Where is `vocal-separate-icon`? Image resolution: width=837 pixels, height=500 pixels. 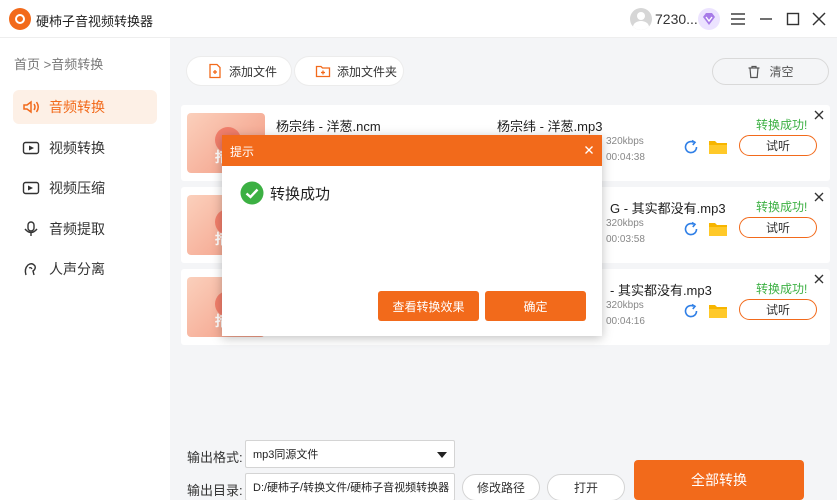 vocal-separate-icon is located at coordinates (30, 269).